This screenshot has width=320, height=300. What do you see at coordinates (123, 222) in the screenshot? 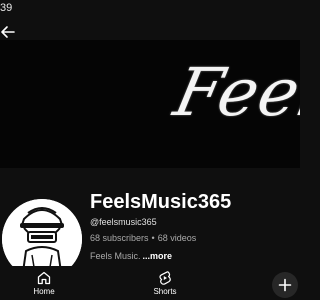
I see `channel-handle: @feelsmusic365` at bounding box center [123, 222].